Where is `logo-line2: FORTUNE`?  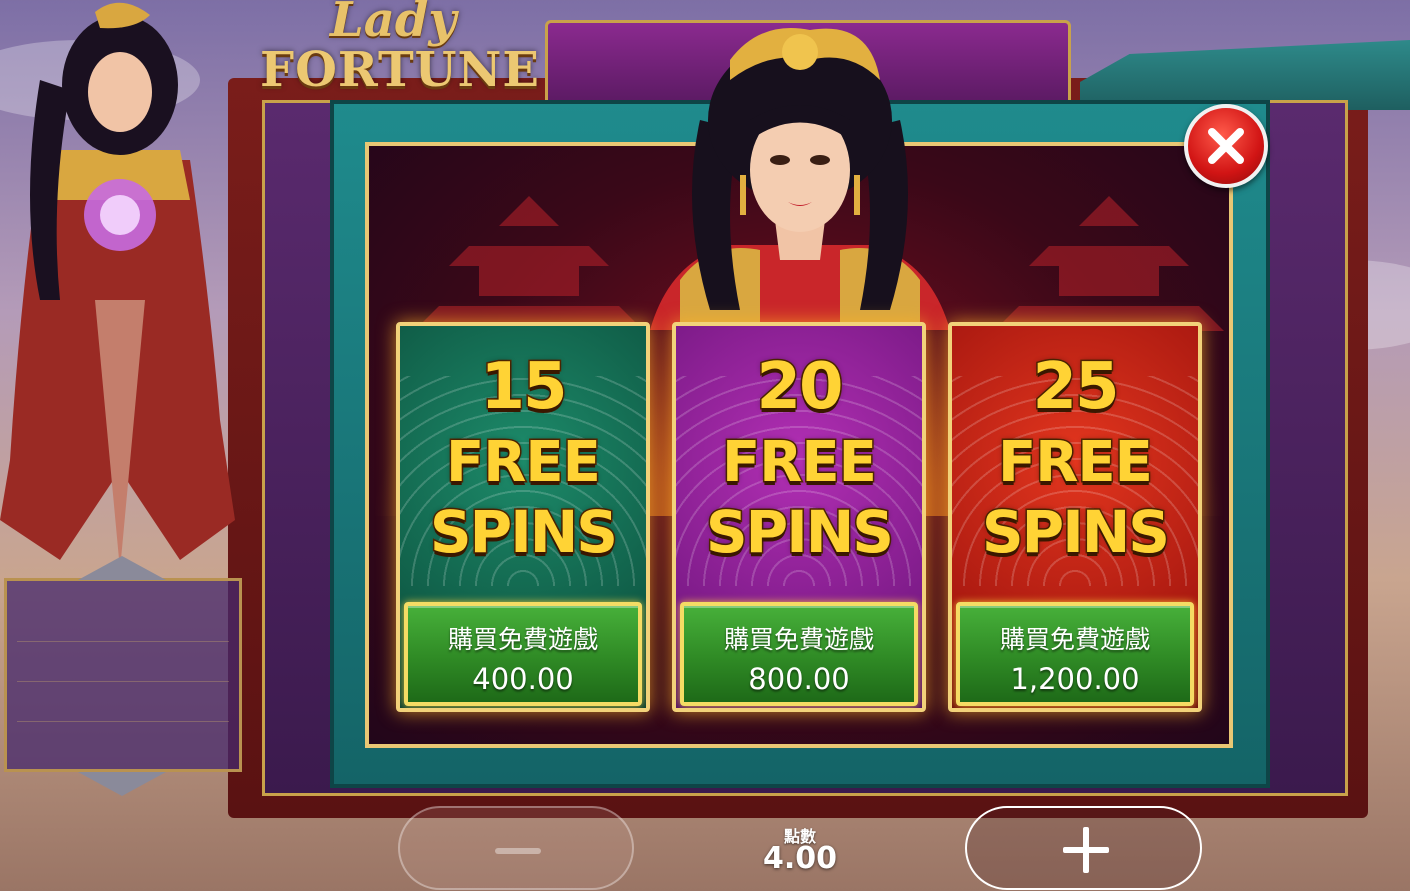 logo-line2: FORTUNE is located at coordinates (400, 70).